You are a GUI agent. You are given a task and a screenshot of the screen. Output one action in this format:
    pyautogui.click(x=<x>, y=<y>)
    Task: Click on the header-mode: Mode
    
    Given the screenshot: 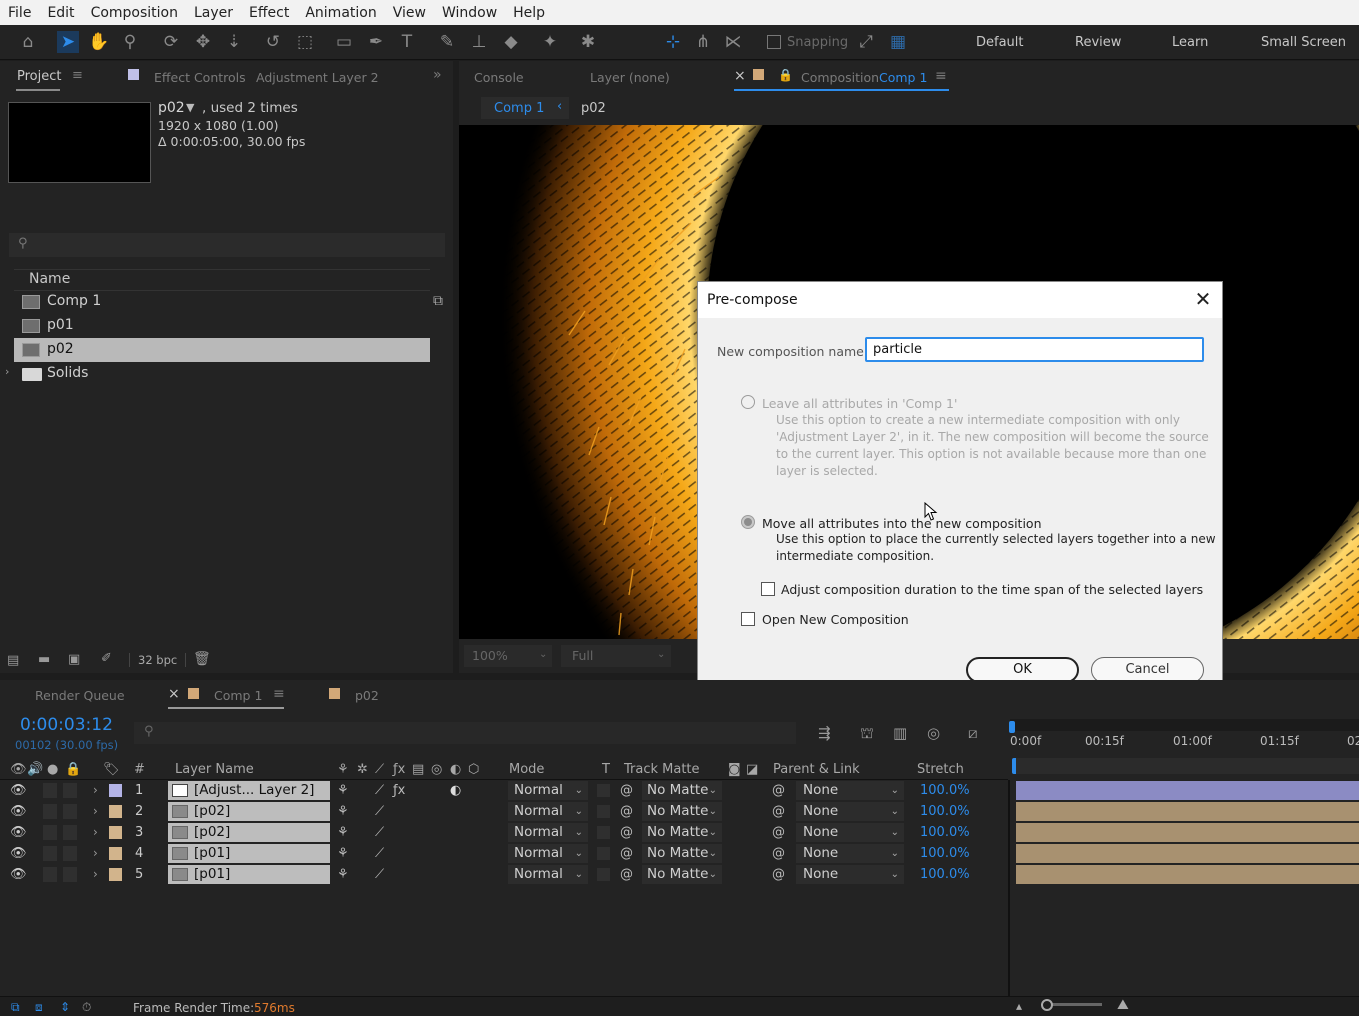 What is the action you would take?
    pyautogui.click(x=526, y=769)
    